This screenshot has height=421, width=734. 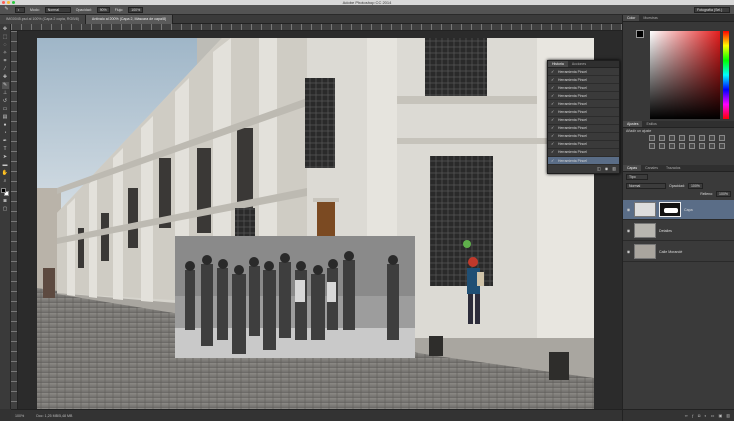 What do you see at coordinates (702, 146) in the screenshot?
I see `threshold-icon` at bounding box center [702, 146].